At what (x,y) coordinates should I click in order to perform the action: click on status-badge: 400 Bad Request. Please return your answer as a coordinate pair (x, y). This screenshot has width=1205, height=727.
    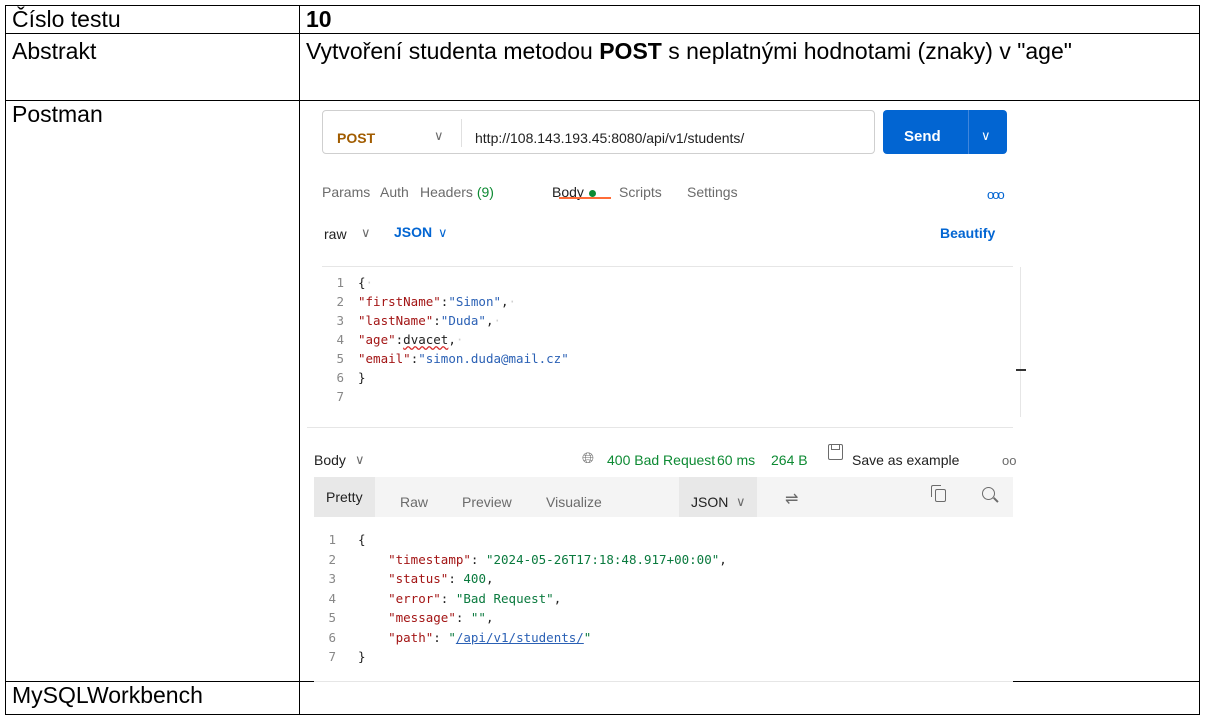
    Looking at the image, I should click on (661, 460).